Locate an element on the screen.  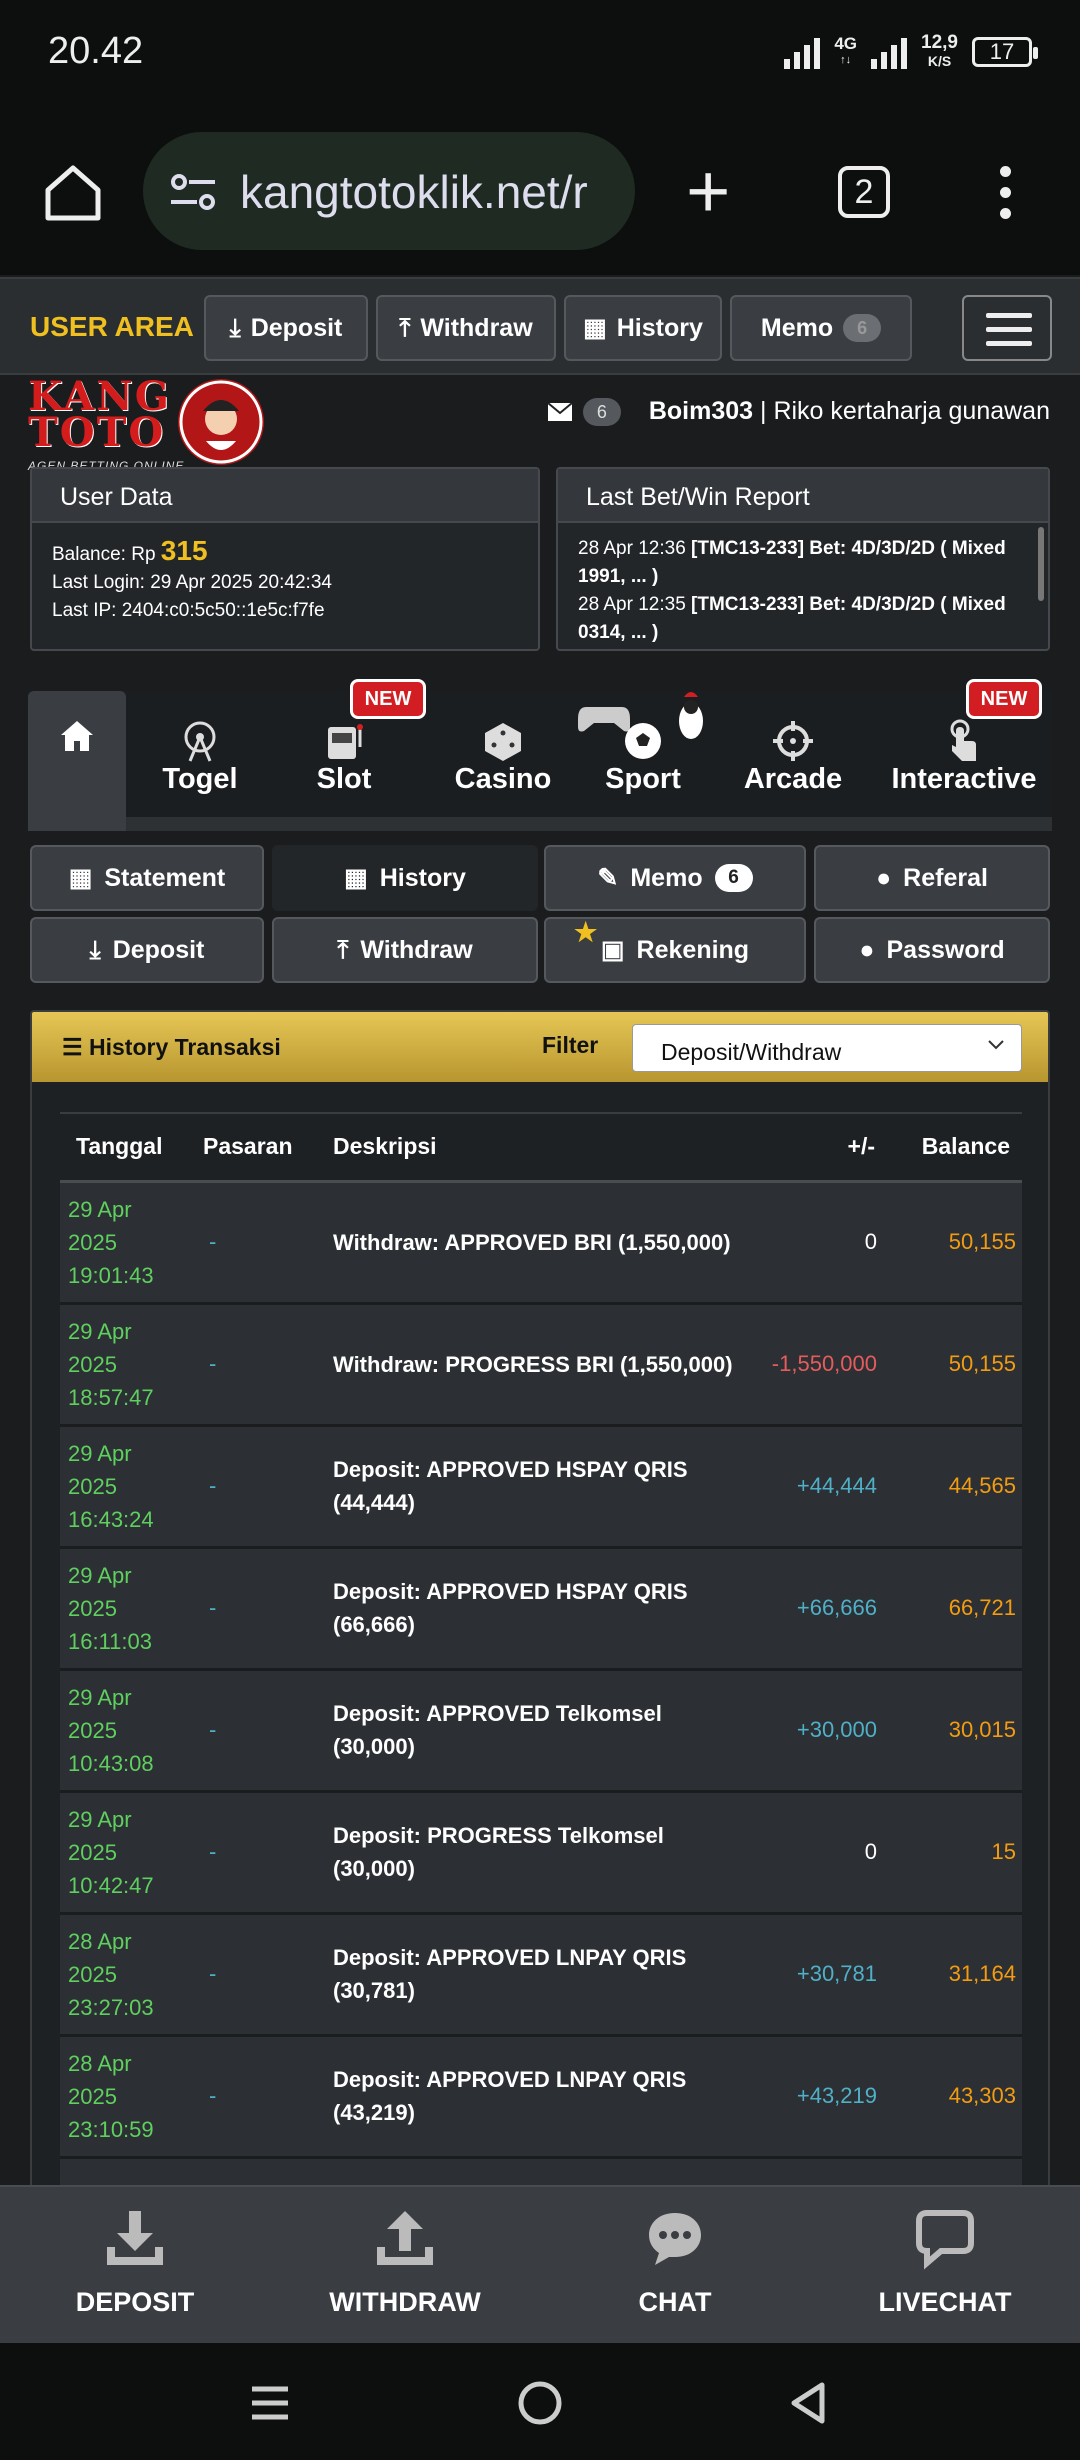
system-nav-bar is located at coordinates (540, 2401).